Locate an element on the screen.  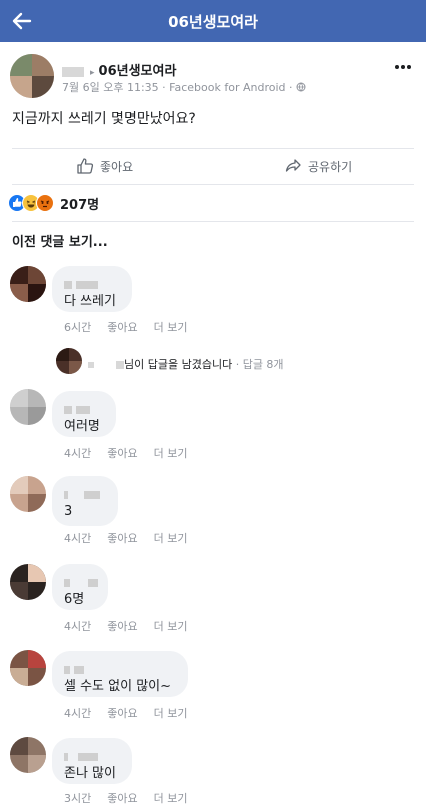
reply-summary-text: 님이 답글을 남겼습니다 is located at coordinates (178, 364).